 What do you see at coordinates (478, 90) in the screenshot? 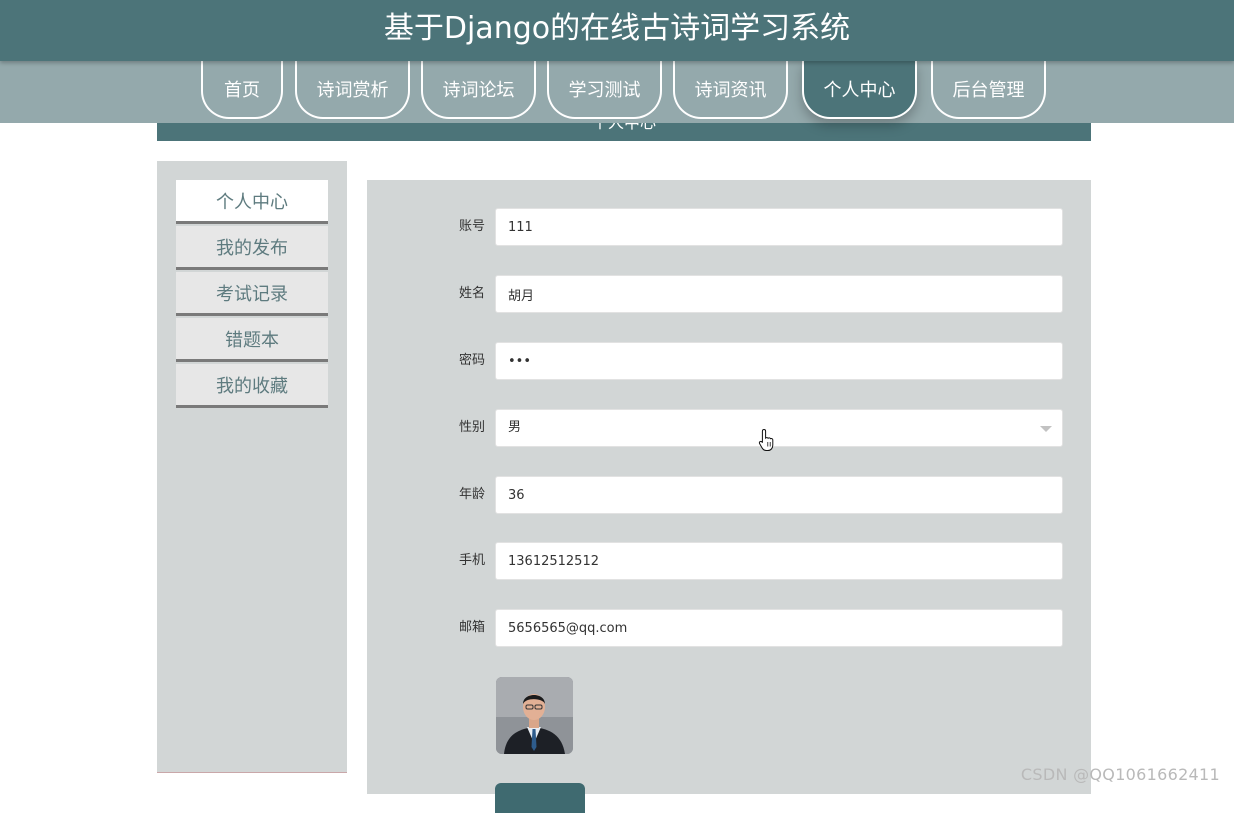
I see `nav-tab-poem-forum: 诗词论坛` at bounding box center [478, 90].